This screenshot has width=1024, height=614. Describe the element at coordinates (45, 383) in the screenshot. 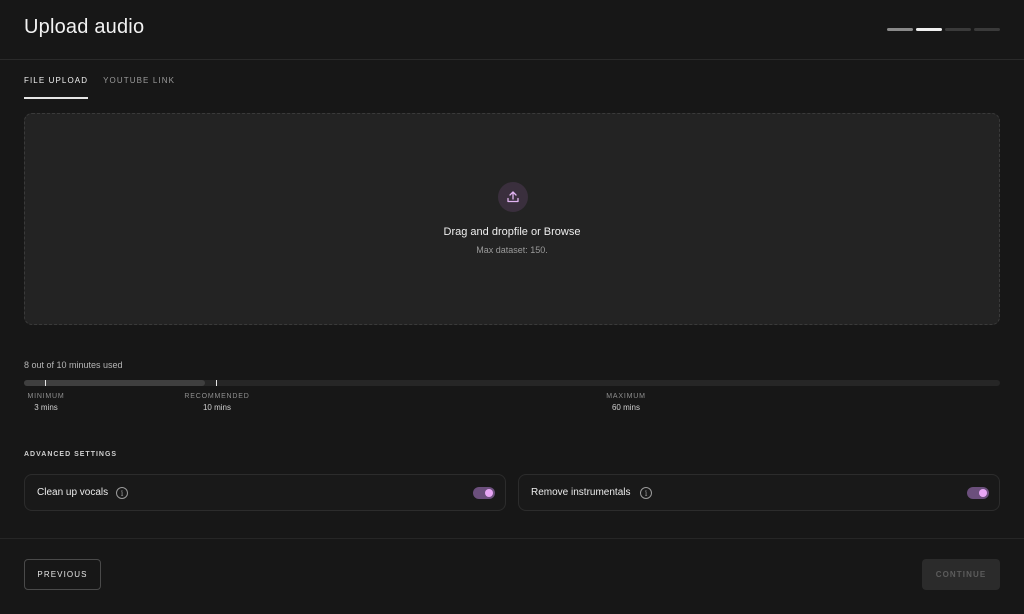

I see `minimum-tick` at that location.